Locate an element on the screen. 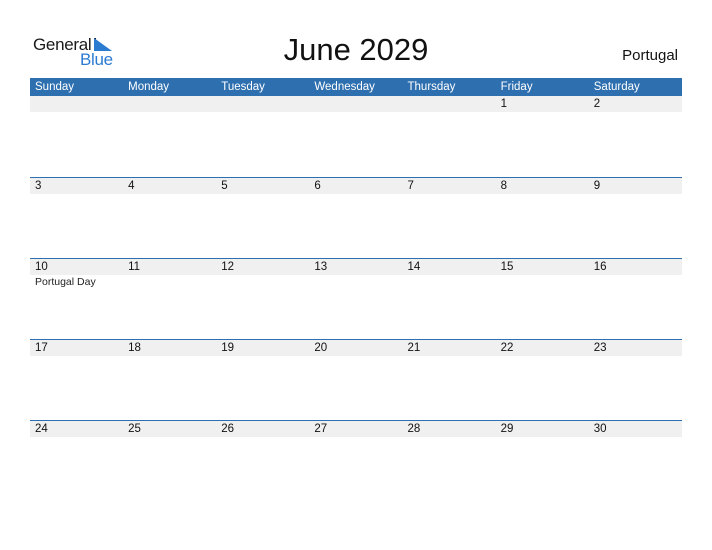 The height and width of the screenshot is (550, 712). day-cell: 25 is located at coordinates (169, 461).